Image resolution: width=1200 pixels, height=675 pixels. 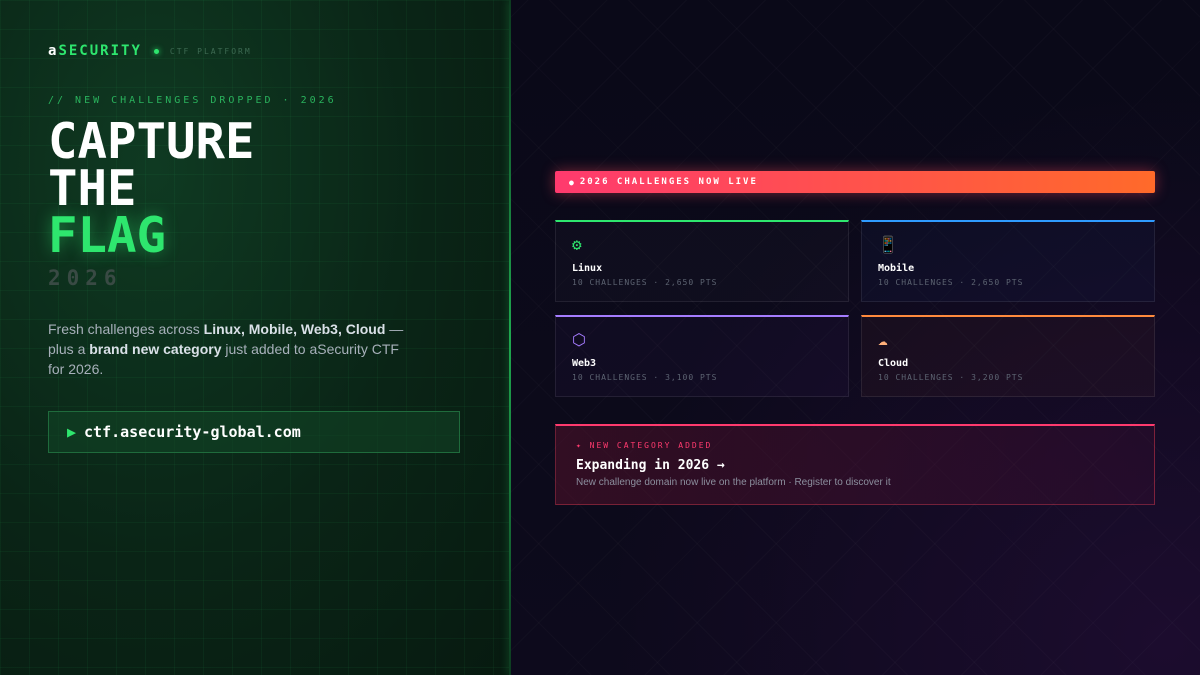 What do you see at coordinates (668, 182) in the screenshot?
I see `banner-text: 2026 CHALLENGES NOW LIVE` at bounding box center [668, 182].